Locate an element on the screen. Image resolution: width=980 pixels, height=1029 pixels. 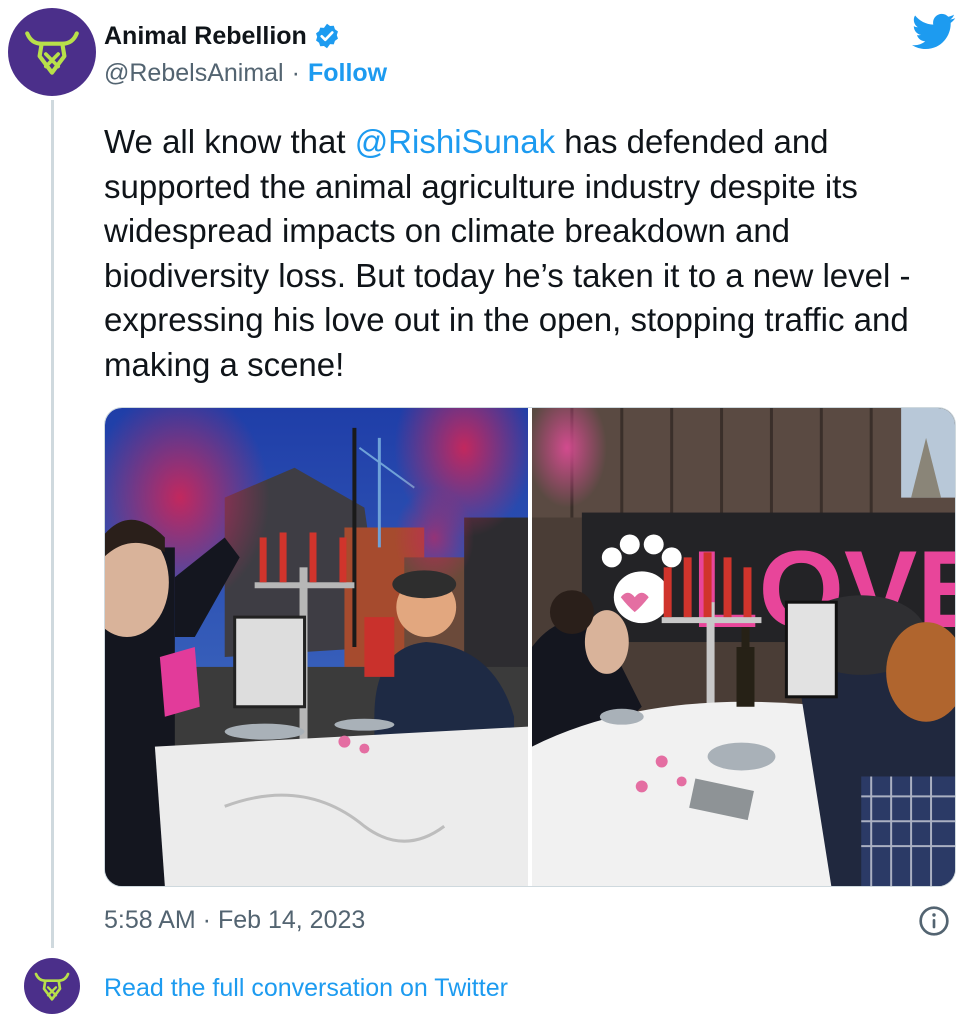
author-name: Animal Rebellion is located at coordinates (205, 36).